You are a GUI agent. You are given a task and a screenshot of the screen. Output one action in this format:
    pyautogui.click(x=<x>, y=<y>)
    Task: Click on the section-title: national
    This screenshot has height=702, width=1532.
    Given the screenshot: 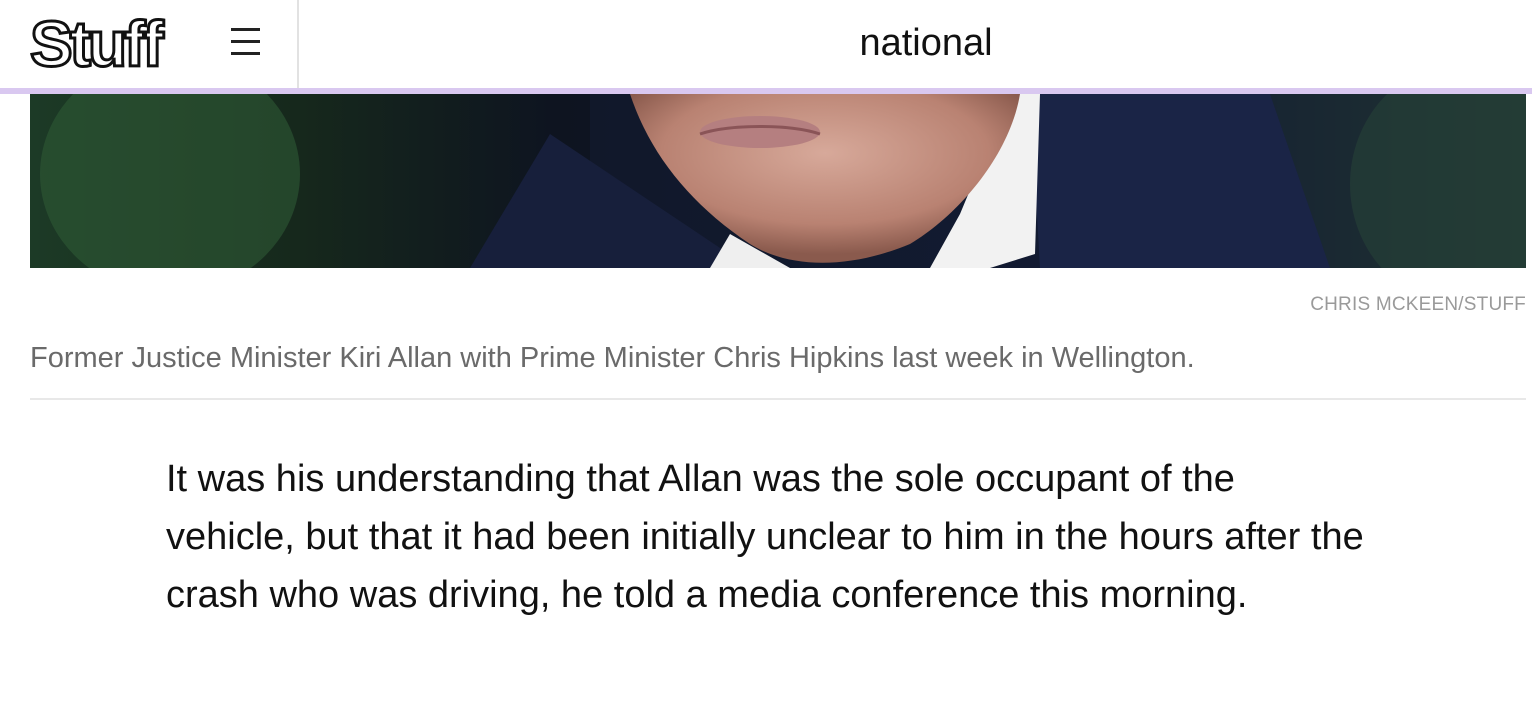 What is the action you would take?
    pyautogui.click(x=916, y=43)
    